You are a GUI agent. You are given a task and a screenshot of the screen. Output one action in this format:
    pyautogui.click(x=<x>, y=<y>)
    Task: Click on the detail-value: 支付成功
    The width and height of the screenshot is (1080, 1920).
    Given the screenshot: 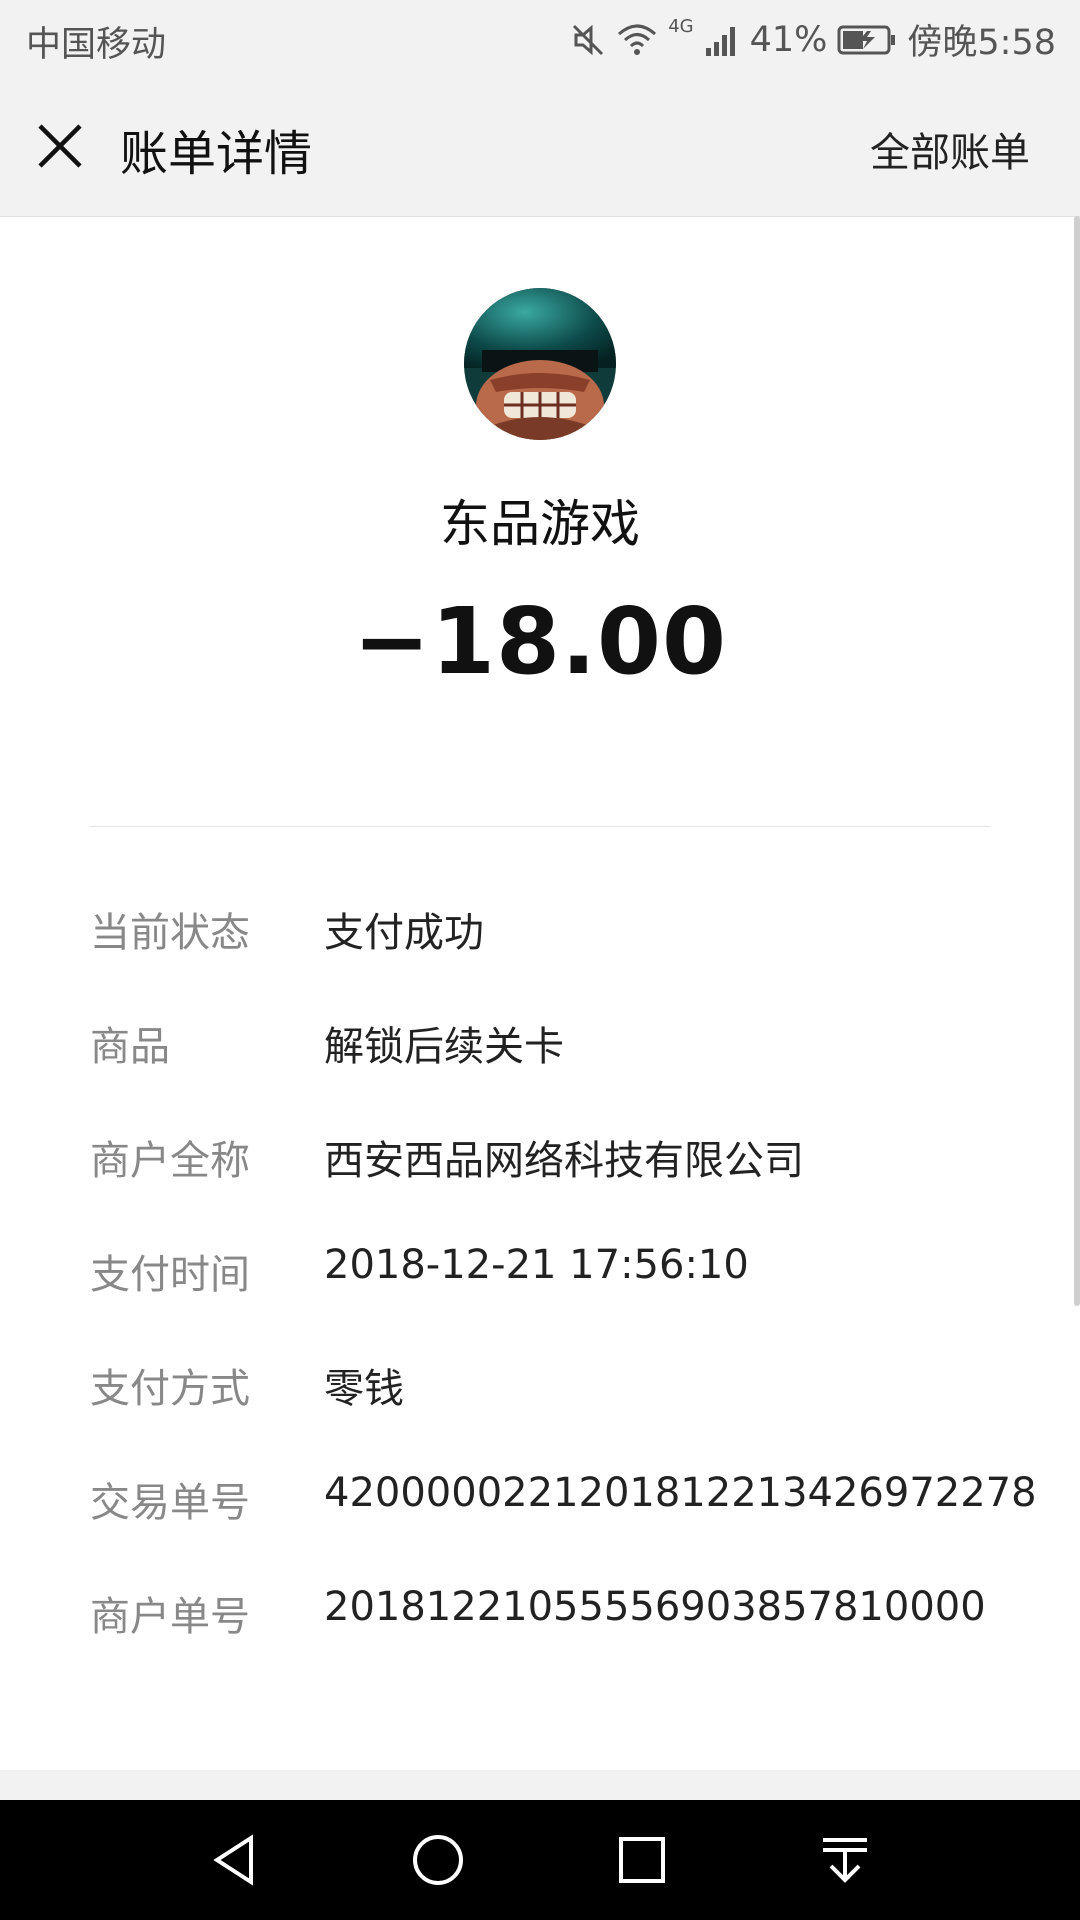 What is the action you would take?
    pyautogui.click(x=404, y=933)
    